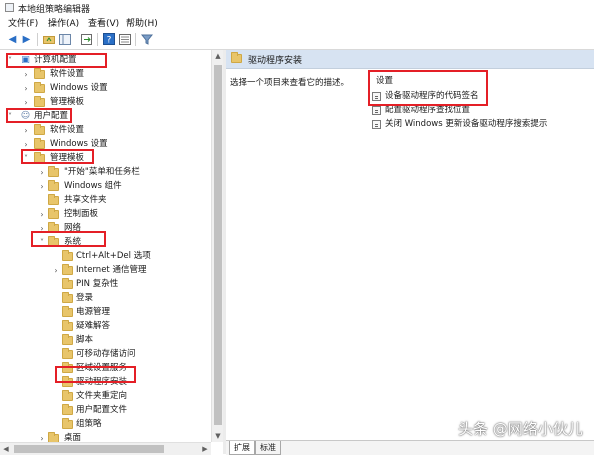 This screenshot has height=459, width=594. I want to click on tree-label: 系统, so click(73, 242).